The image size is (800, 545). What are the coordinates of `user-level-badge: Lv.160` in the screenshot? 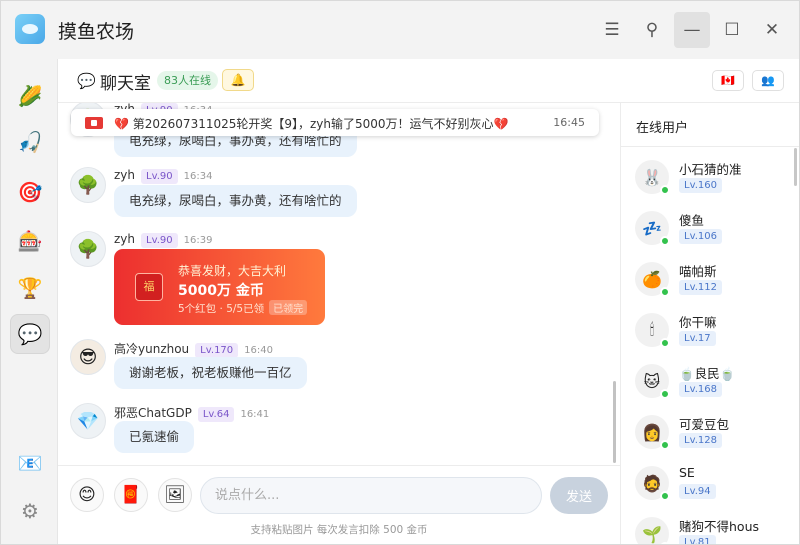 It's located at (700, 185).